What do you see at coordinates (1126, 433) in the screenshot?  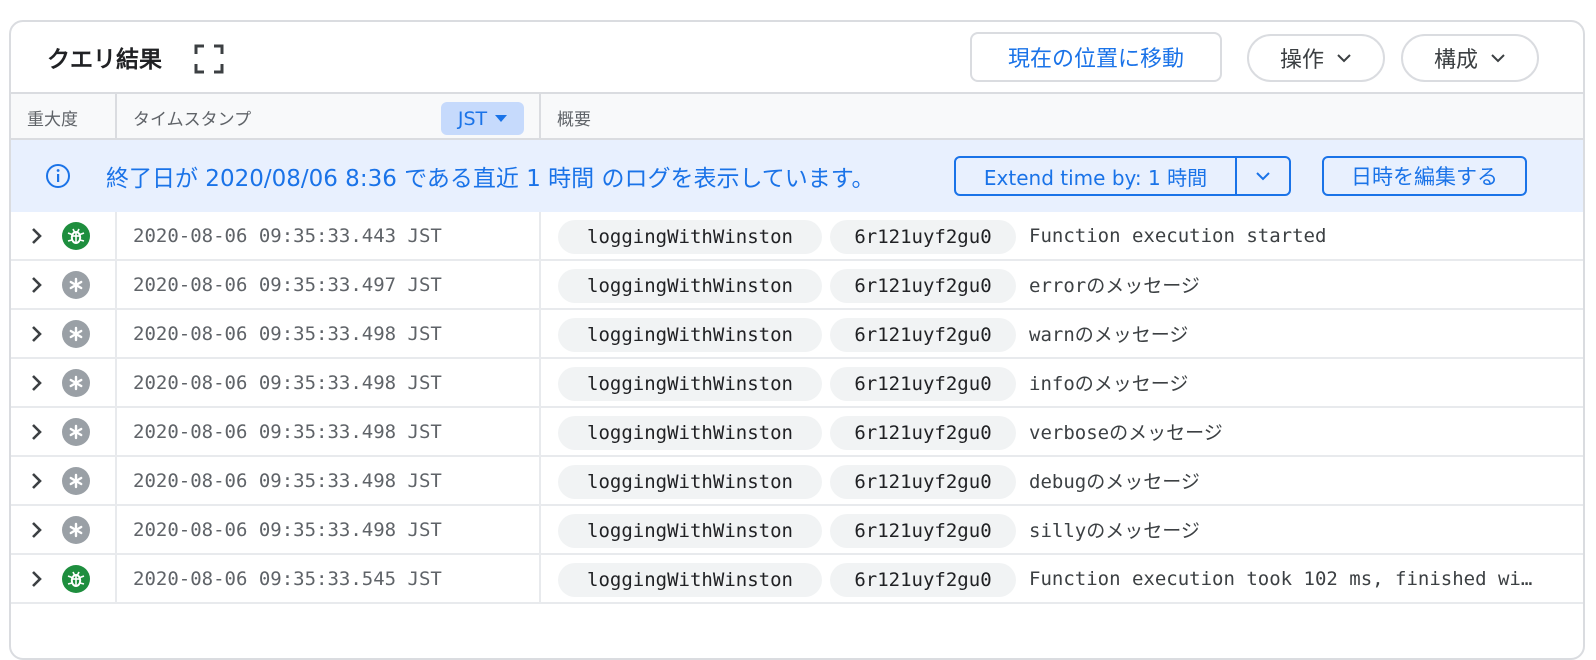 I see `log-message-text: verboseのメッセージ` at bounding box center [1126, 433].